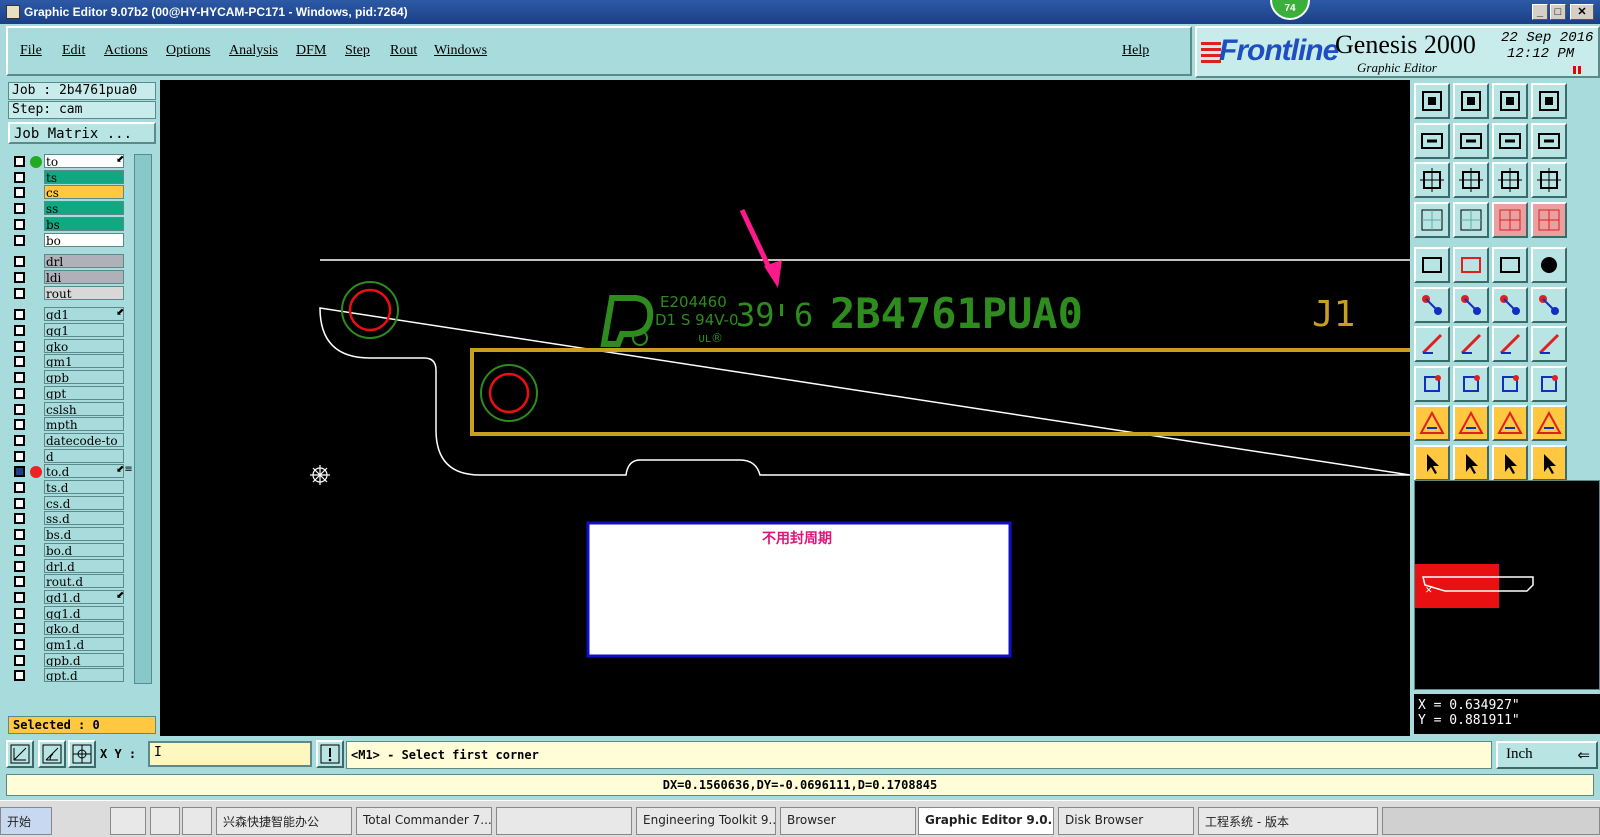 This screenshot has height=837, width=1600. What do you see at coordinates (1582, 12) in the screenshot?
I see `close-button: ✕` at bounding box center [1582, 12].